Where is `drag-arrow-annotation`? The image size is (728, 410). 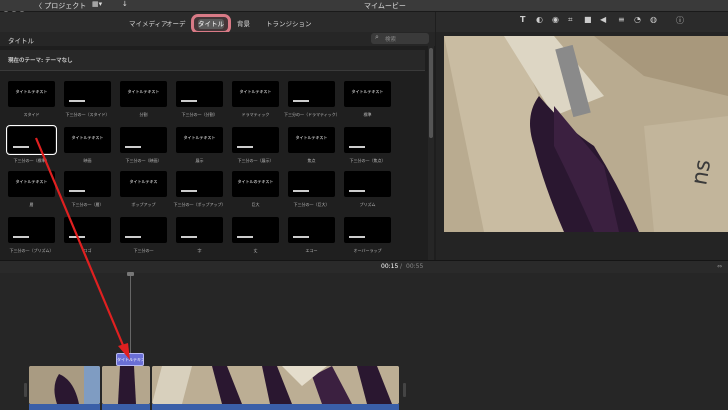 drag-arrow-annotation is located at coordinates (82, 248).